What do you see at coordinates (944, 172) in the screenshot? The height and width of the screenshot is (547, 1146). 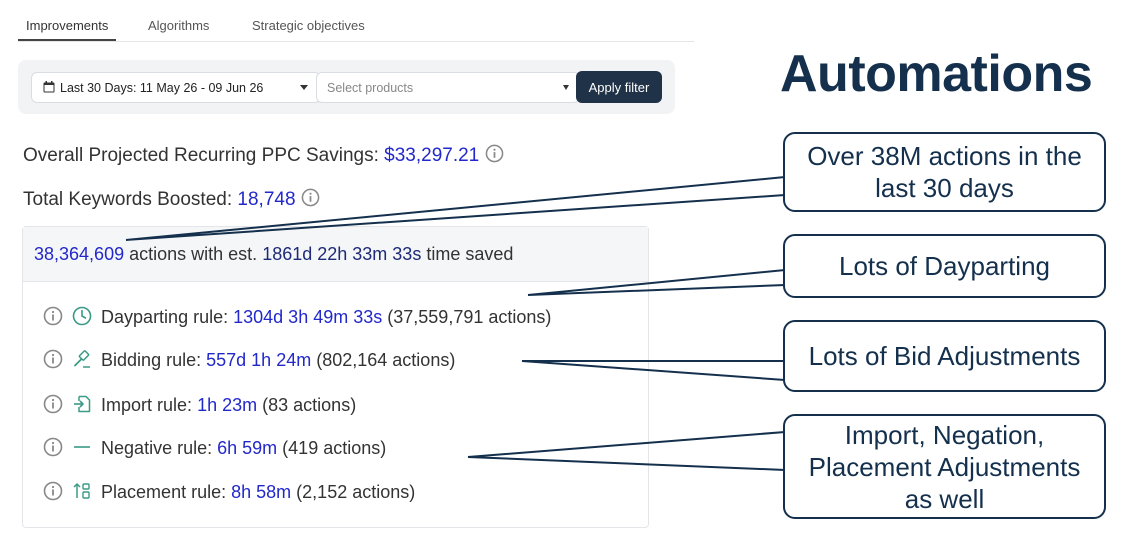 I see `callout-actions: Over 38M actions in the last 30 days` at bounding box center [944, 172].